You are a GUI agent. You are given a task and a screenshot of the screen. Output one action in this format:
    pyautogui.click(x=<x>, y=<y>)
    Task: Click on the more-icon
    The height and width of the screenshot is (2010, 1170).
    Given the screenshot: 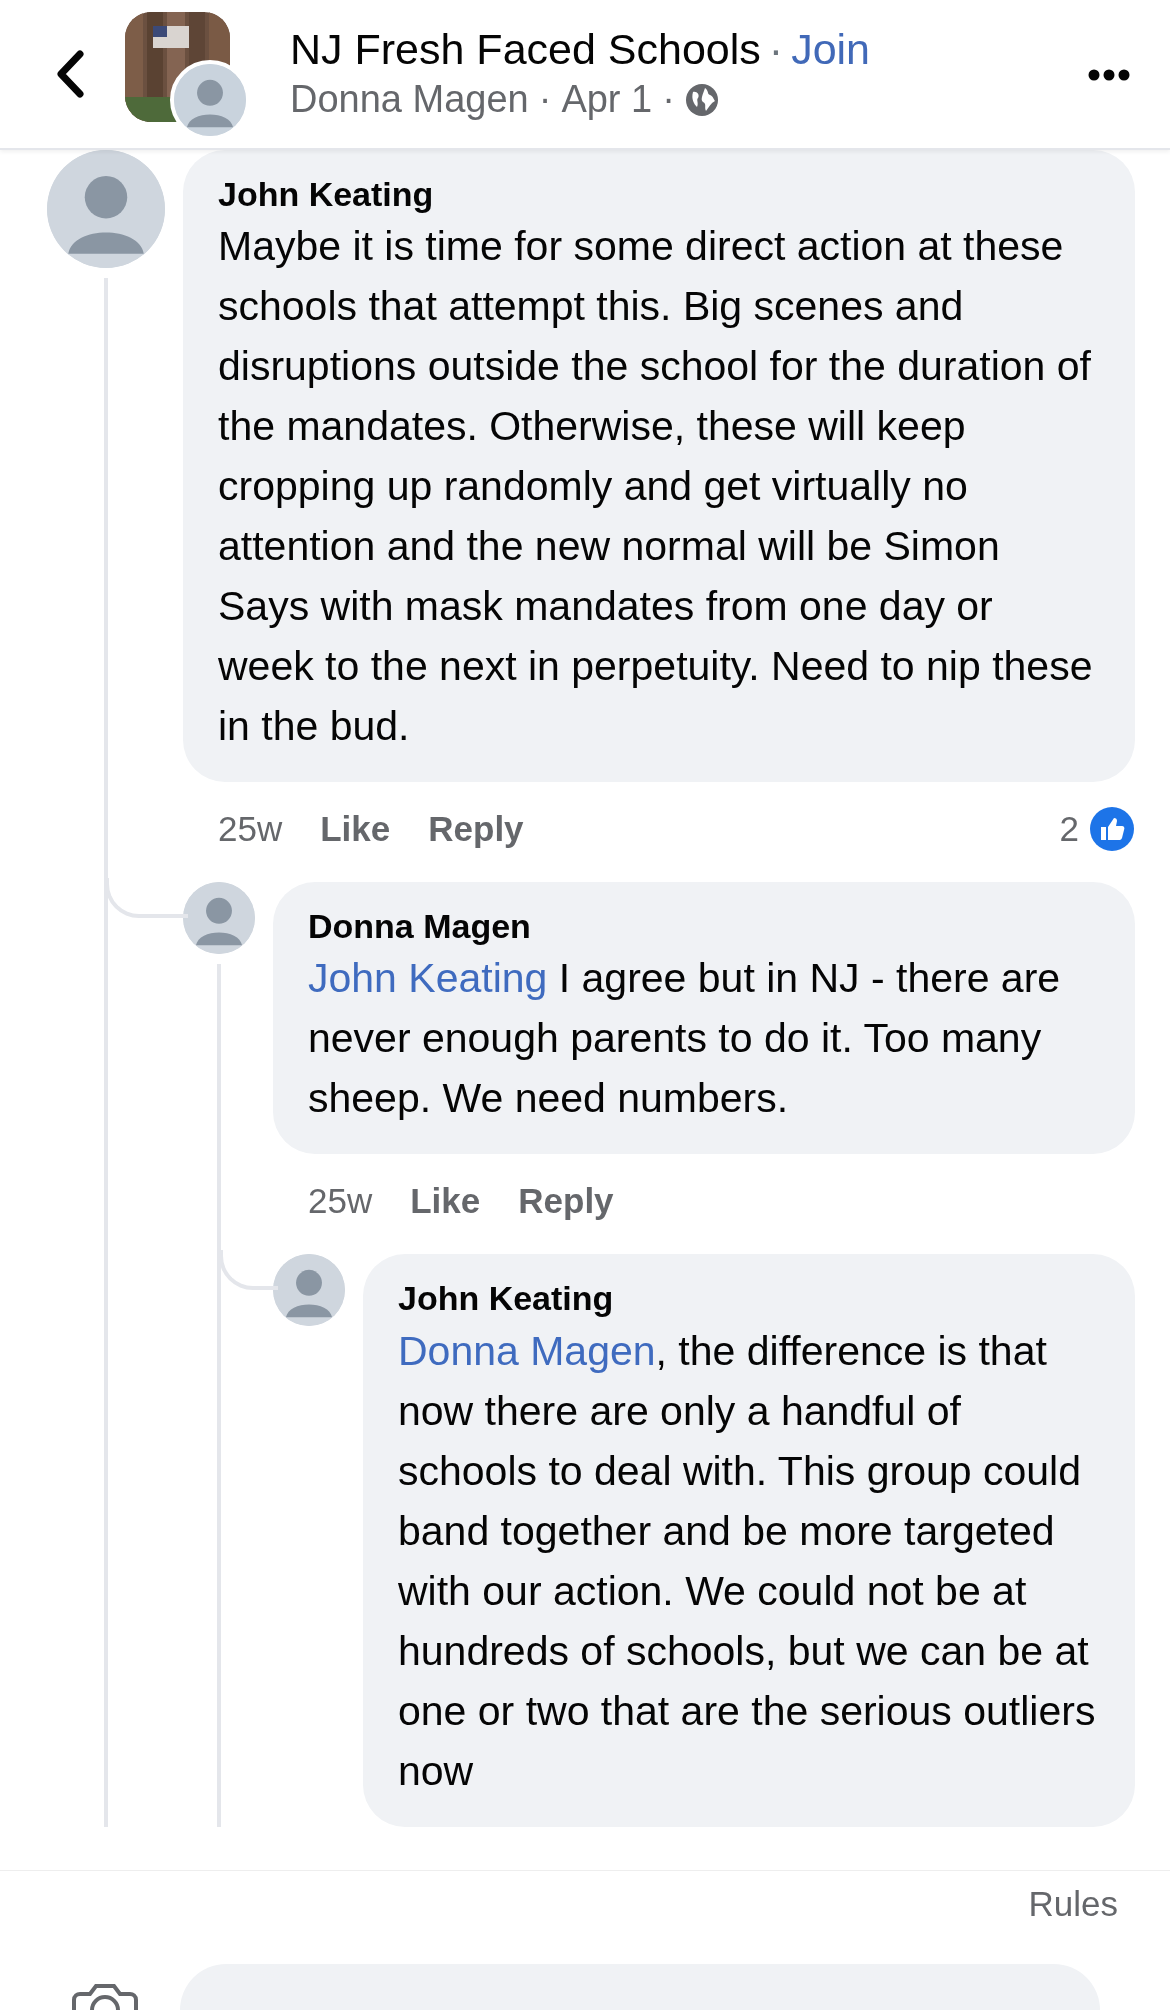 What is the action you would take?
    pyautogui.click(x=1109, y=74)
    